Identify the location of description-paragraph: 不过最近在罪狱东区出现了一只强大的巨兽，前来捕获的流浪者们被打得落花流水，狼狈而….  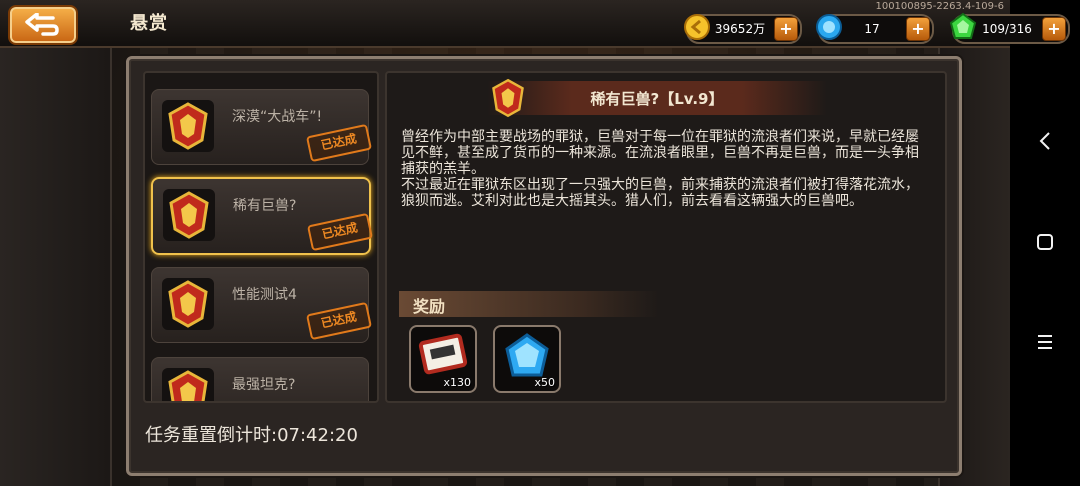
(660, 193).